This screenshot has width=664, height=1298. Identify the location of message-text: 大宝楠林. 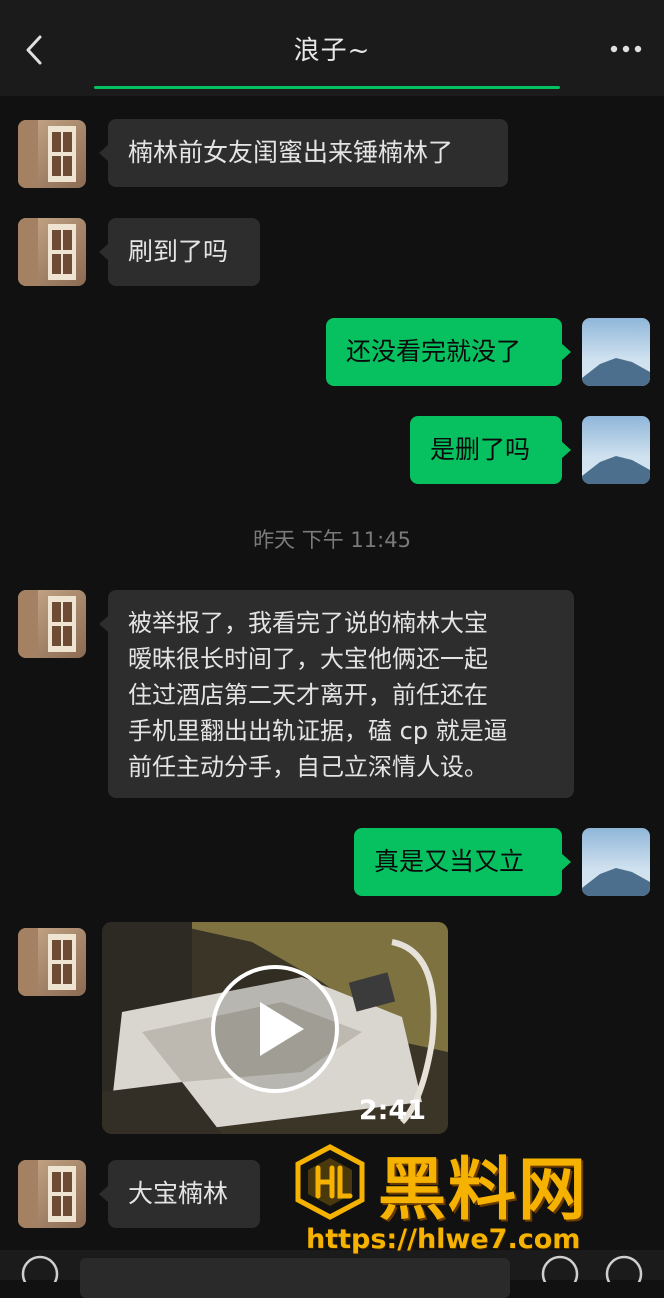
(178, 1193).